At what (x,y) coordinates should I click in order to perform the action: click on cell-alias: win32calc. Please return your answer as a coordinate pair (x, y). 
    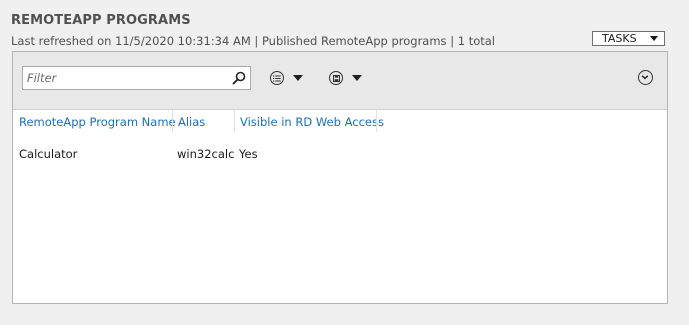
    Looking at the image, I should click on (206, 154).